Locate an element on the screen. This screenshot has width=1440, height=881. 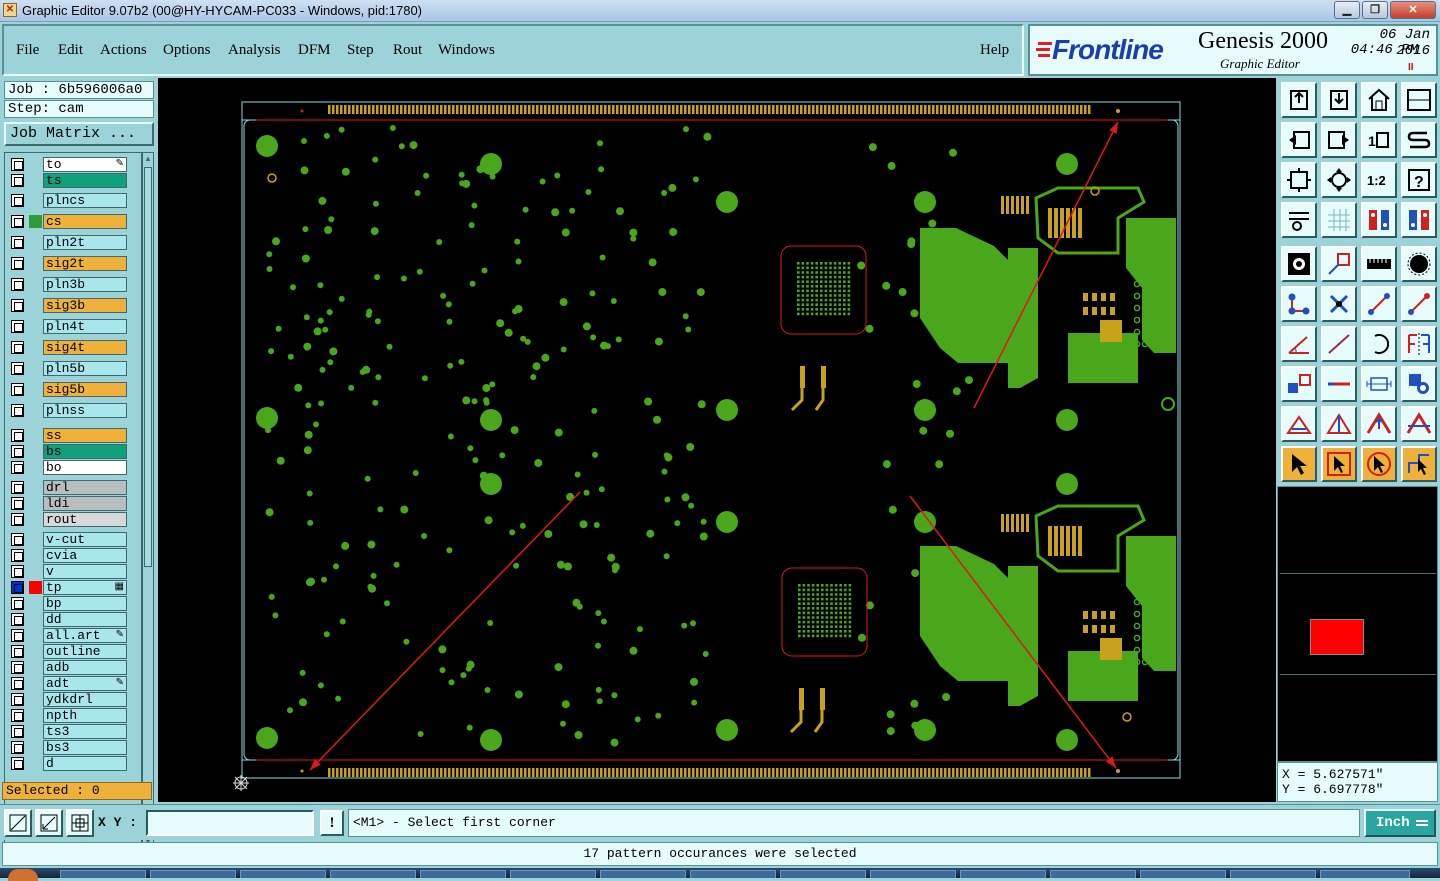
layer-row-ts3: ts3 is located at coordinates (68, 731).